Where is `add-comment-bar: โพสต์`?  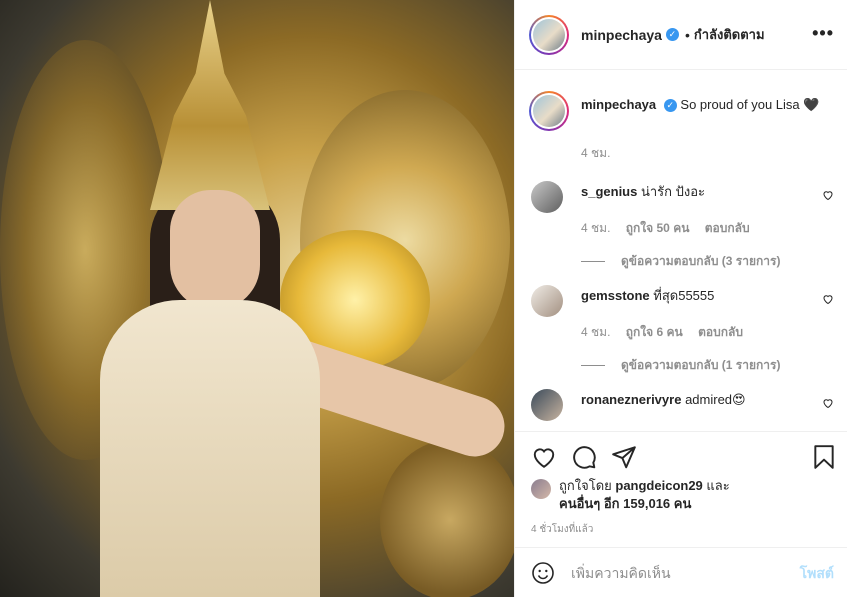
add-comment-bar: โพสต์ is located at coordinates (681, 572).